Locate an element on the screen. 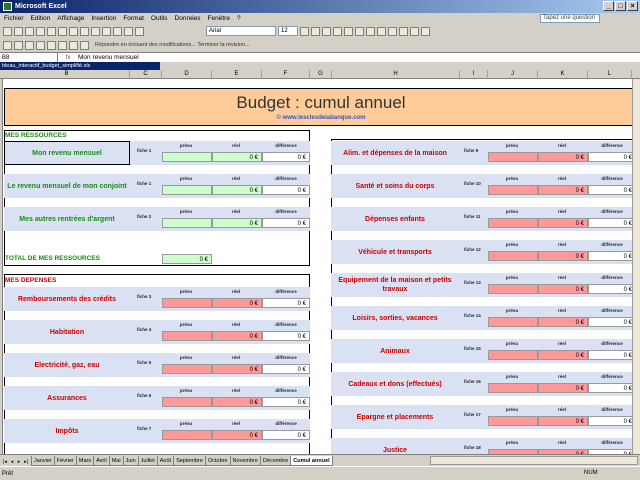  fiche-link: fiche 13 is located at coordinates (472, 282).